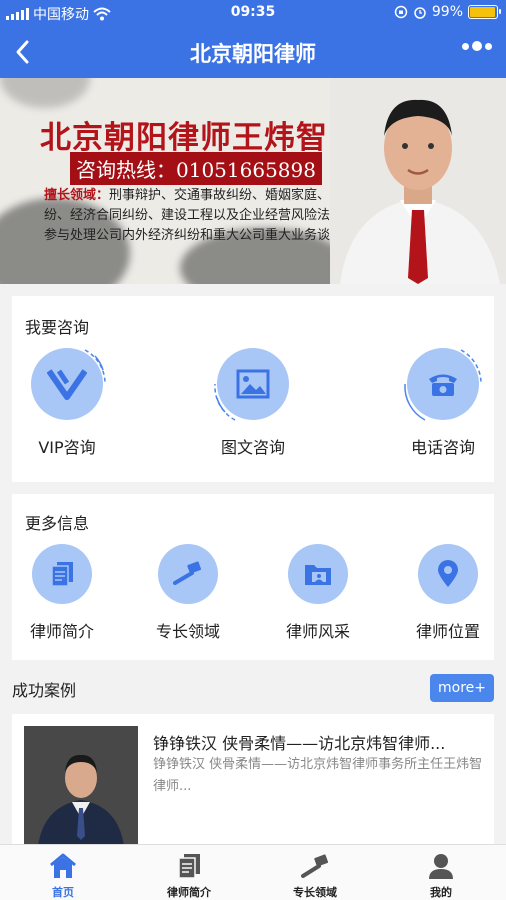 This screenshot has height=900, width=506. I want to click on image-text-consult-button: 图文咨询, so click(253, 403).